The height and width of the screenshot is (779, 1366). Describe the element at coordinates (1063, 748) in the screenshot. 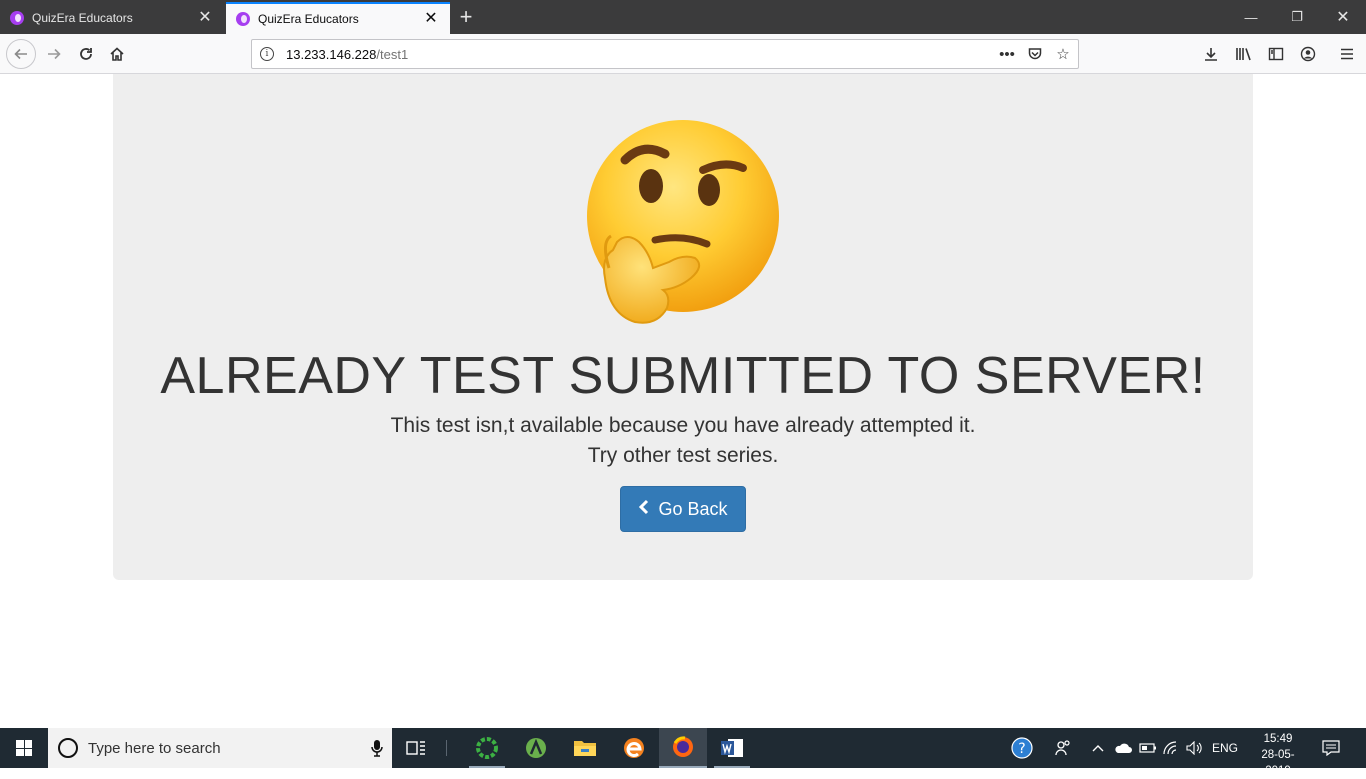

I see `people-icon` at that location.